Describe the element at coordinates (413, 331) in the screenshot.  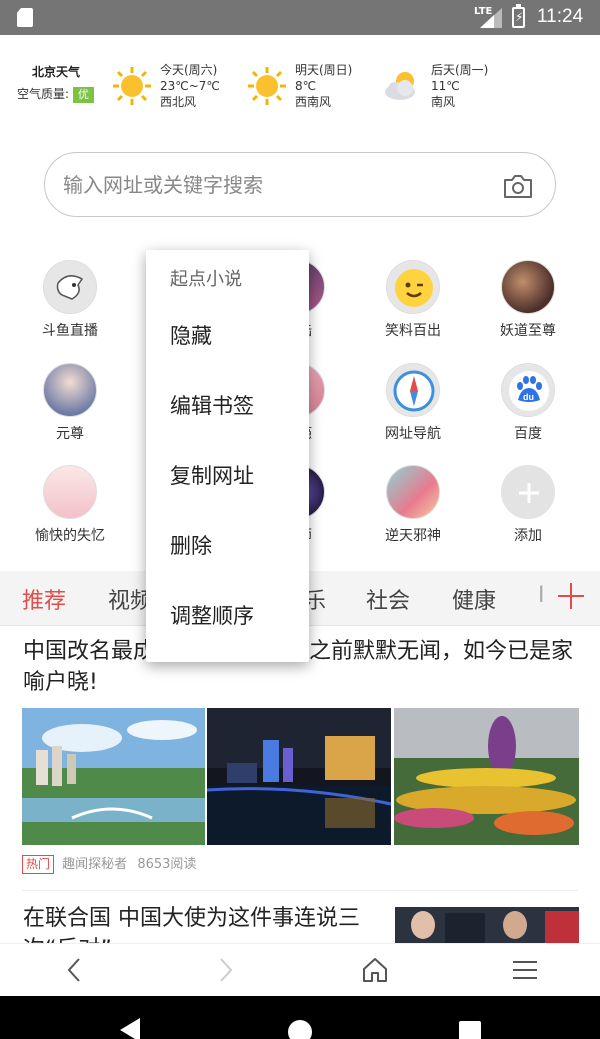
I see `bookmark-label: 笑料百出` at that location.